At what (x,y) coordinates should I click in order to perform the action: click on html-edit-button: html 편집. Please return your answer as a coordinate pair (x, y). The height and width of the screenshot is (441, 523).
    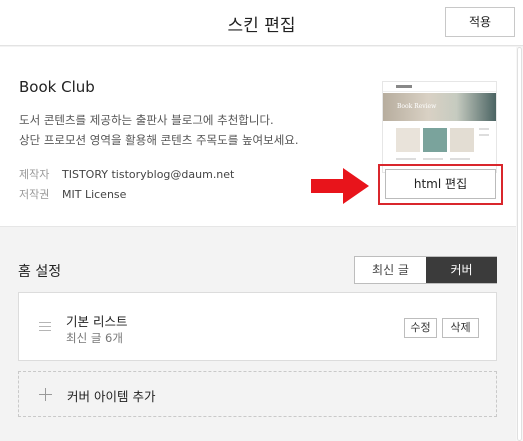
    Looking at the image, I should click on (440, 184).